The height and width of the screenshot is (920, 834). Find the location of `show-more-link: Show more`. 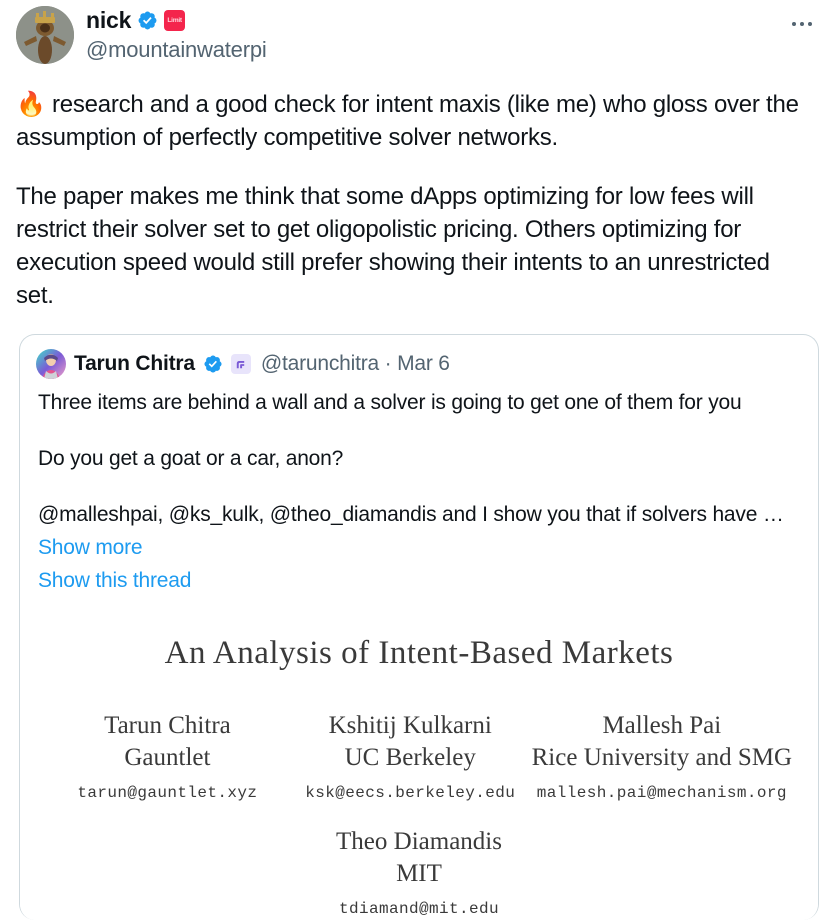

show-more-link: Show more is located at coordinates (419, 547).